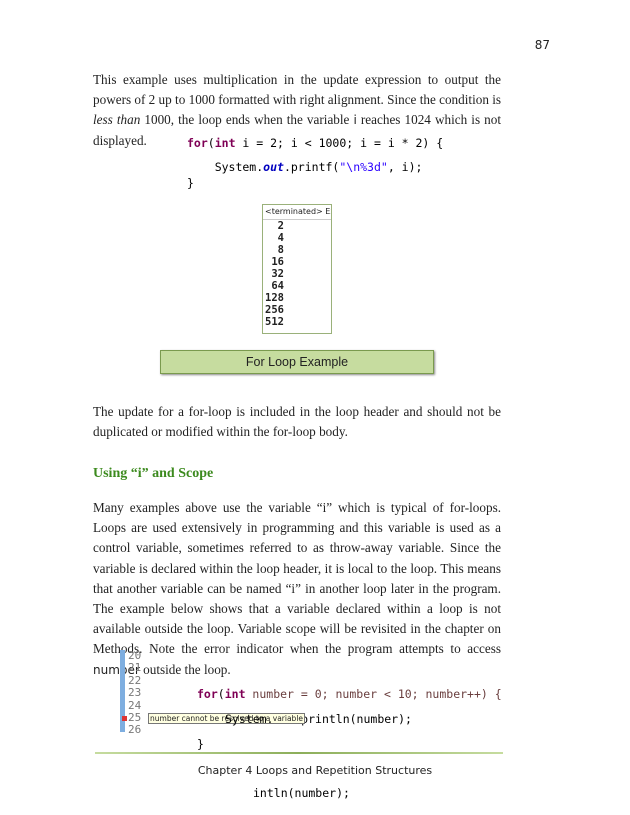 The width and height of the screenshot is (630, 815). Describe the element at coordinates (135, 668) in the screenshot. I see `line-number: 21` at that location.